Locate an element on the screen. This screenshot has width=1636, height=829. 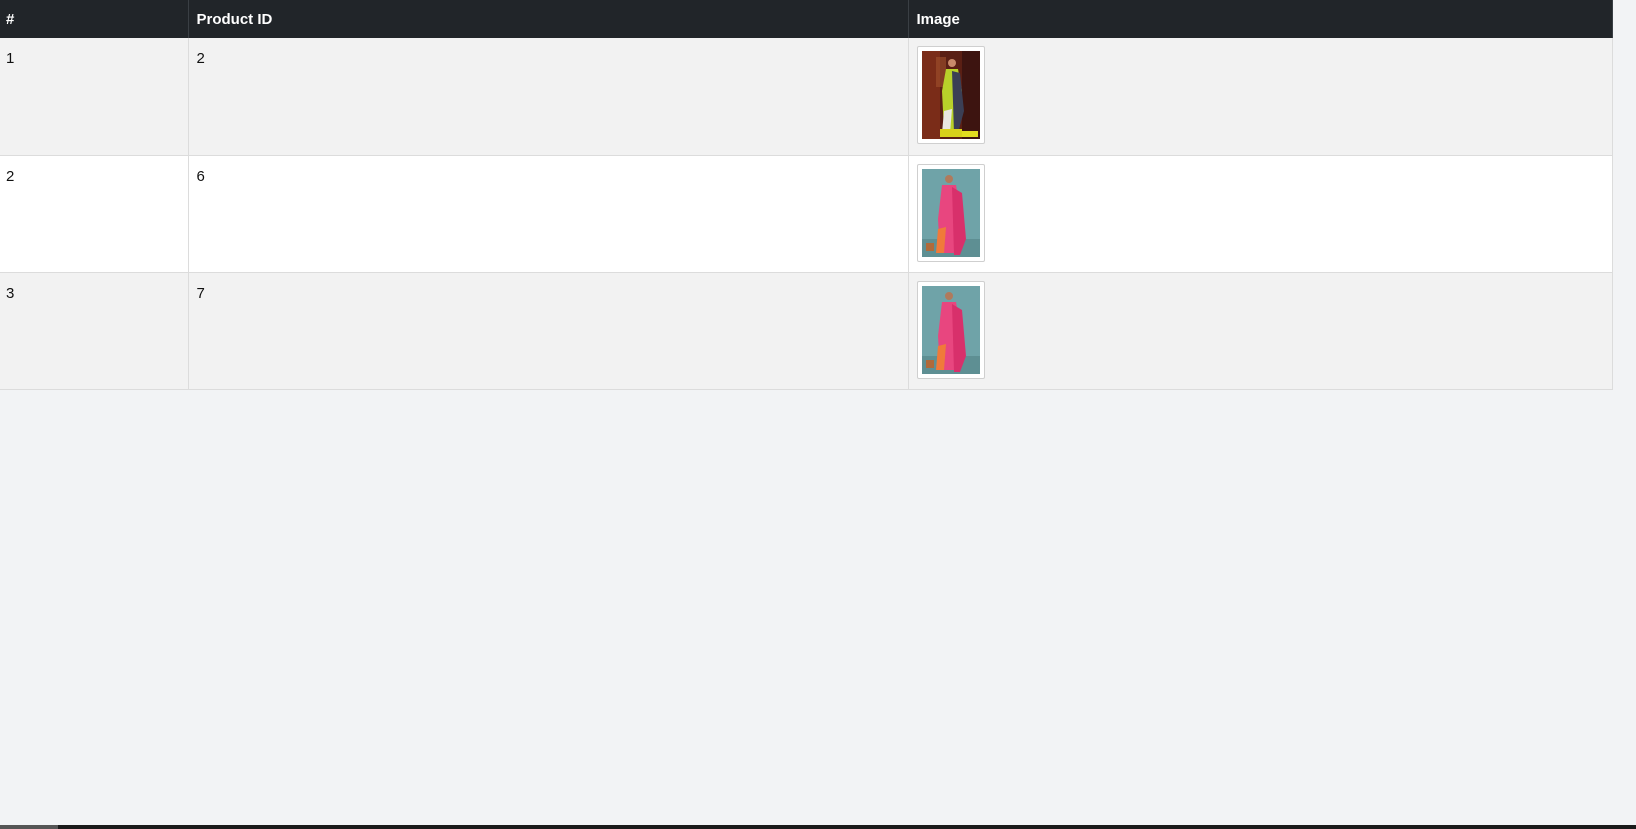
row-product-id: 2 is located at coordinates (548, 97).